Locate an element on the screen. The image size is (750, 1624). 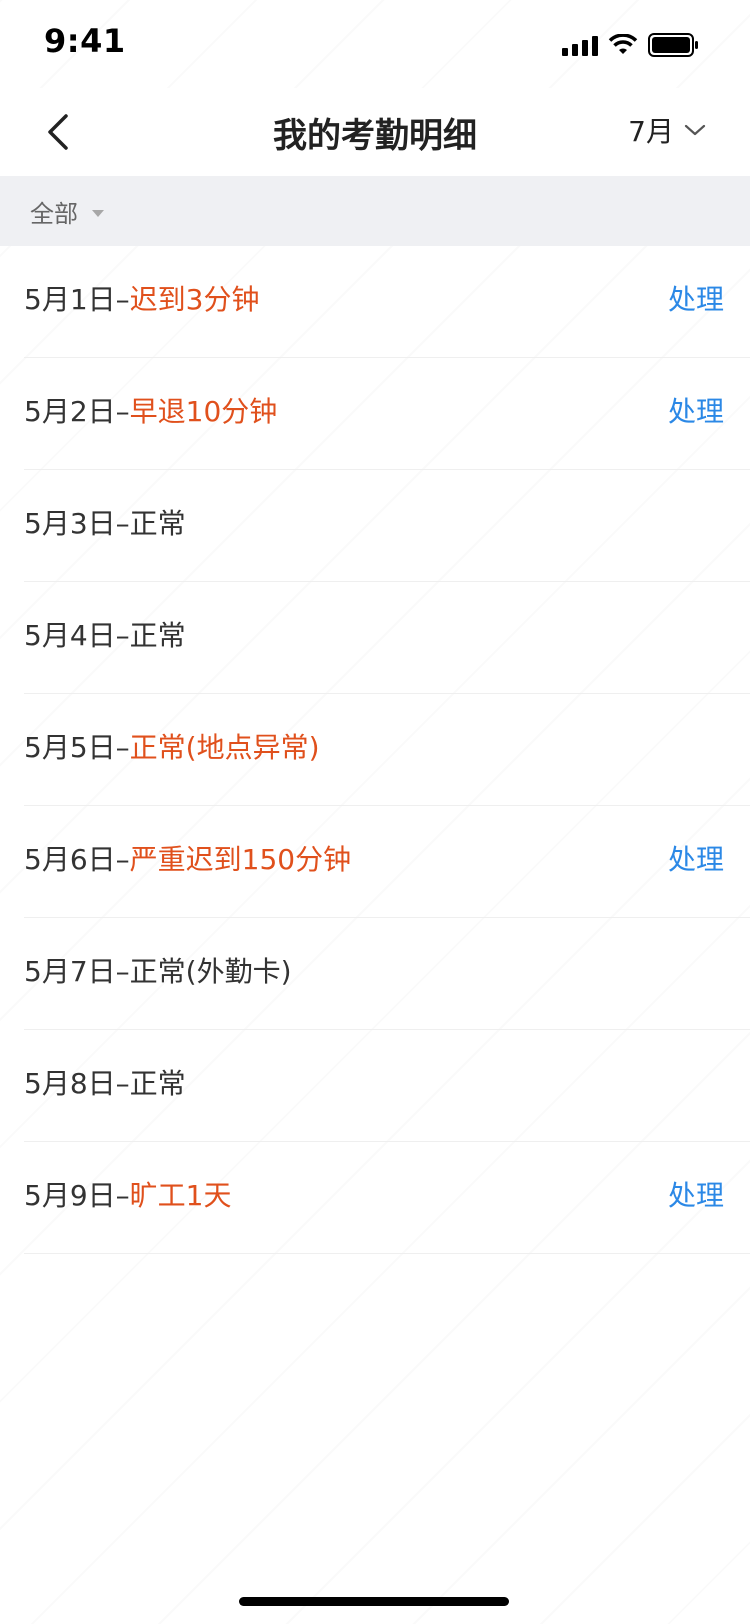
cellular-signal-icon is located at coordinates (580, 45).